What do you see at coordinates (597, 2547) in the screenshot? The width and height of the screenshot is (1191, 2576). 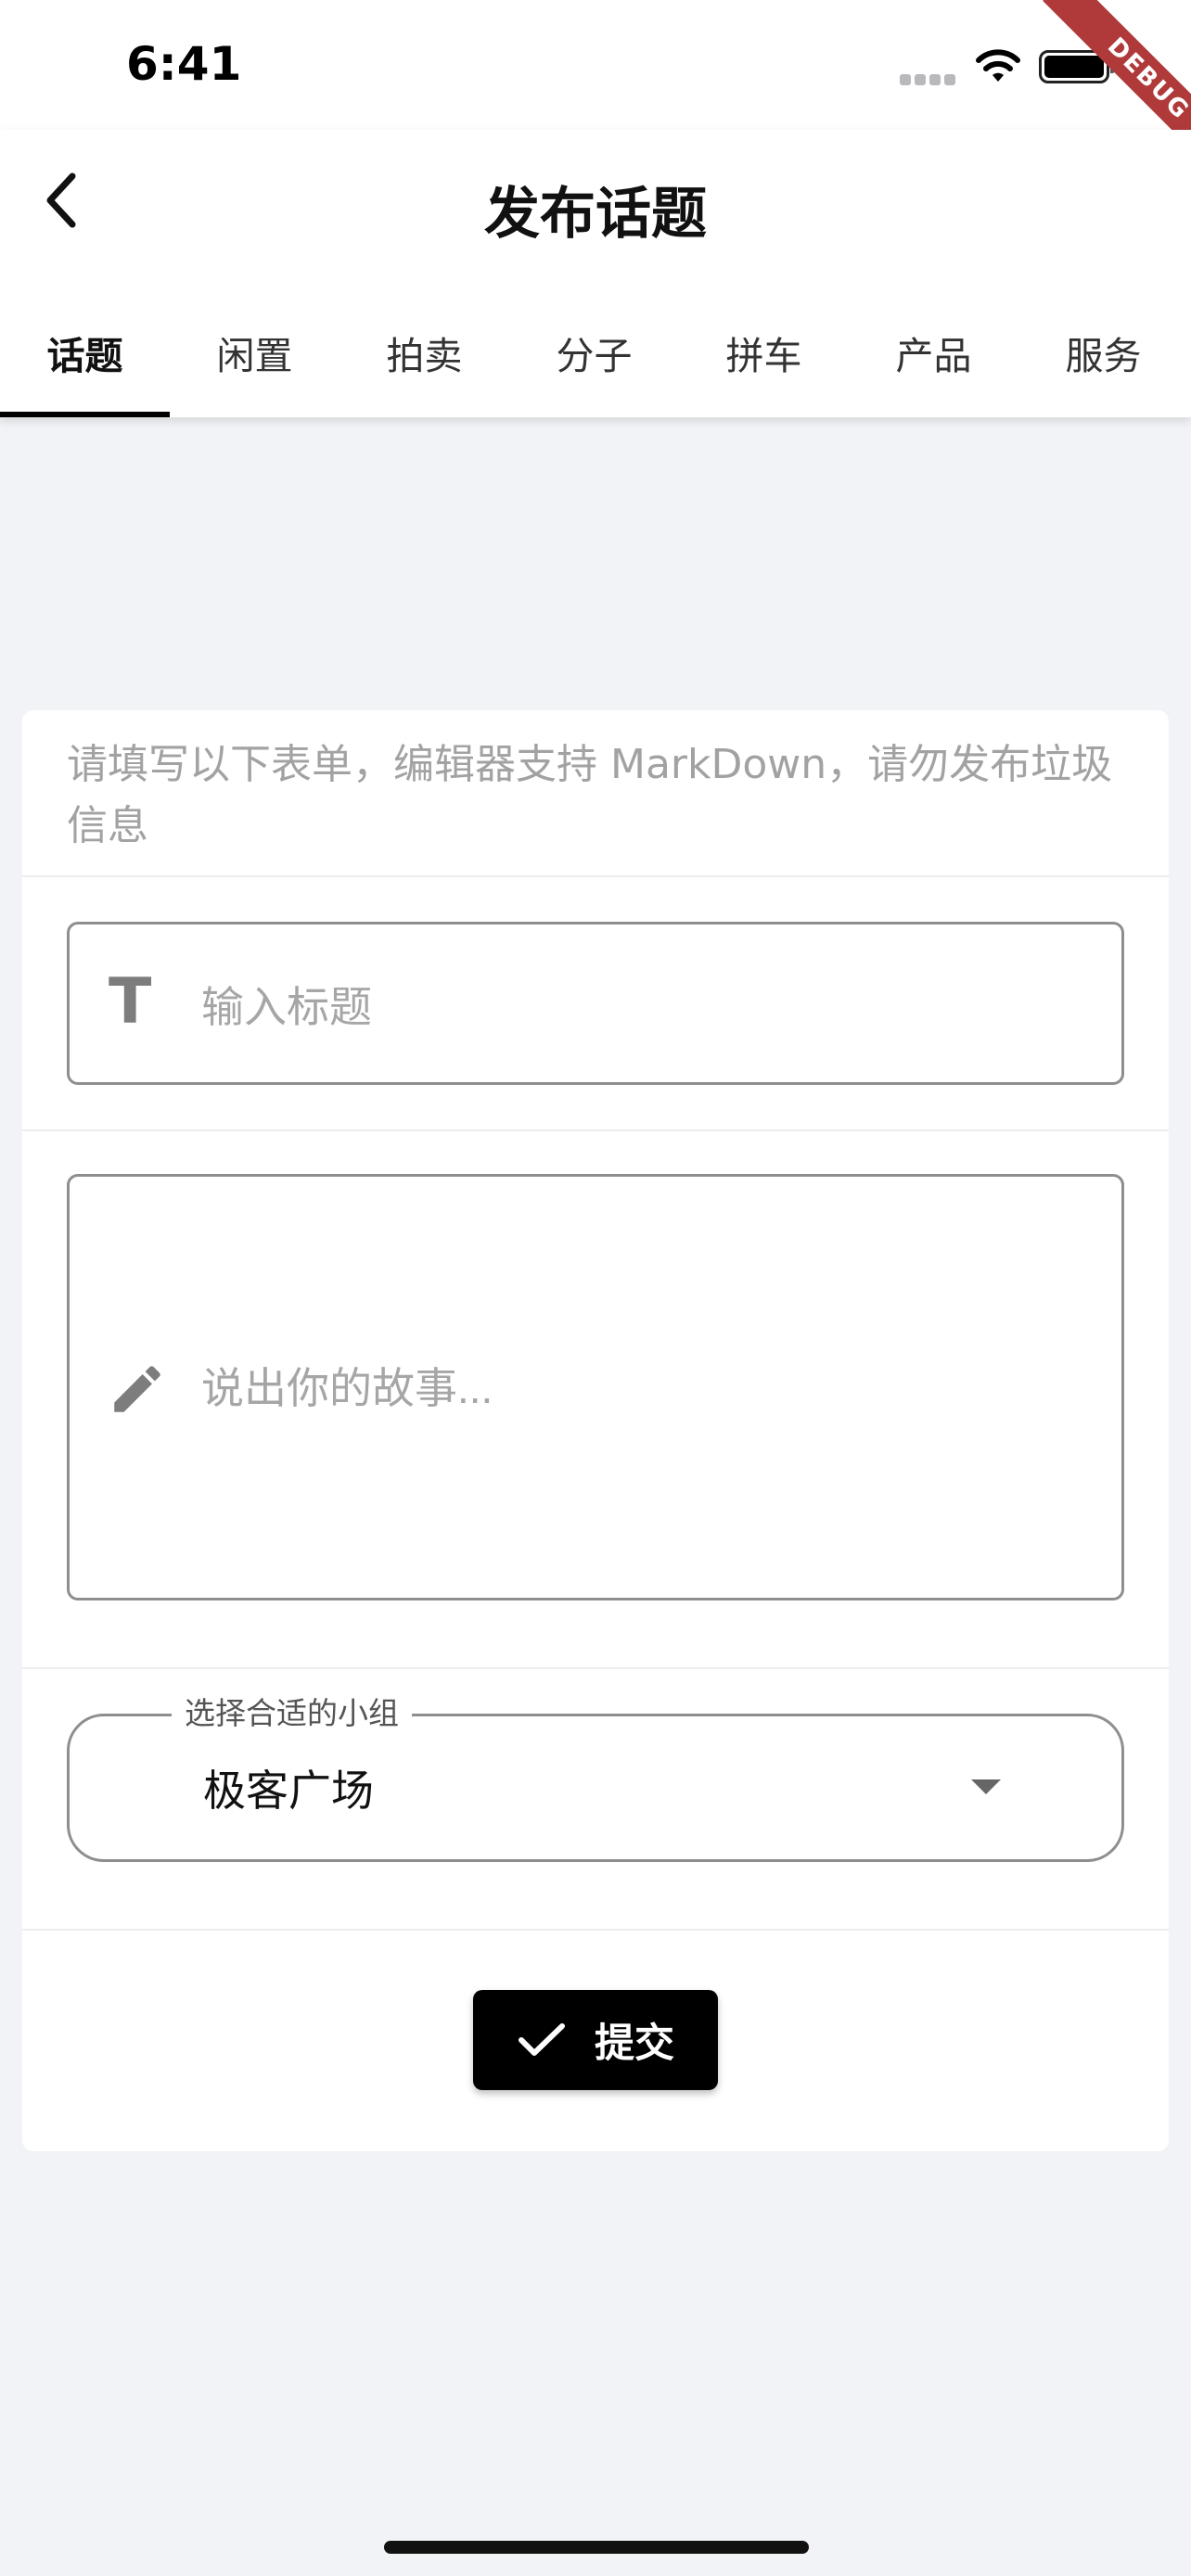 I see `home-indicator` at bounding box center [597, 2547].